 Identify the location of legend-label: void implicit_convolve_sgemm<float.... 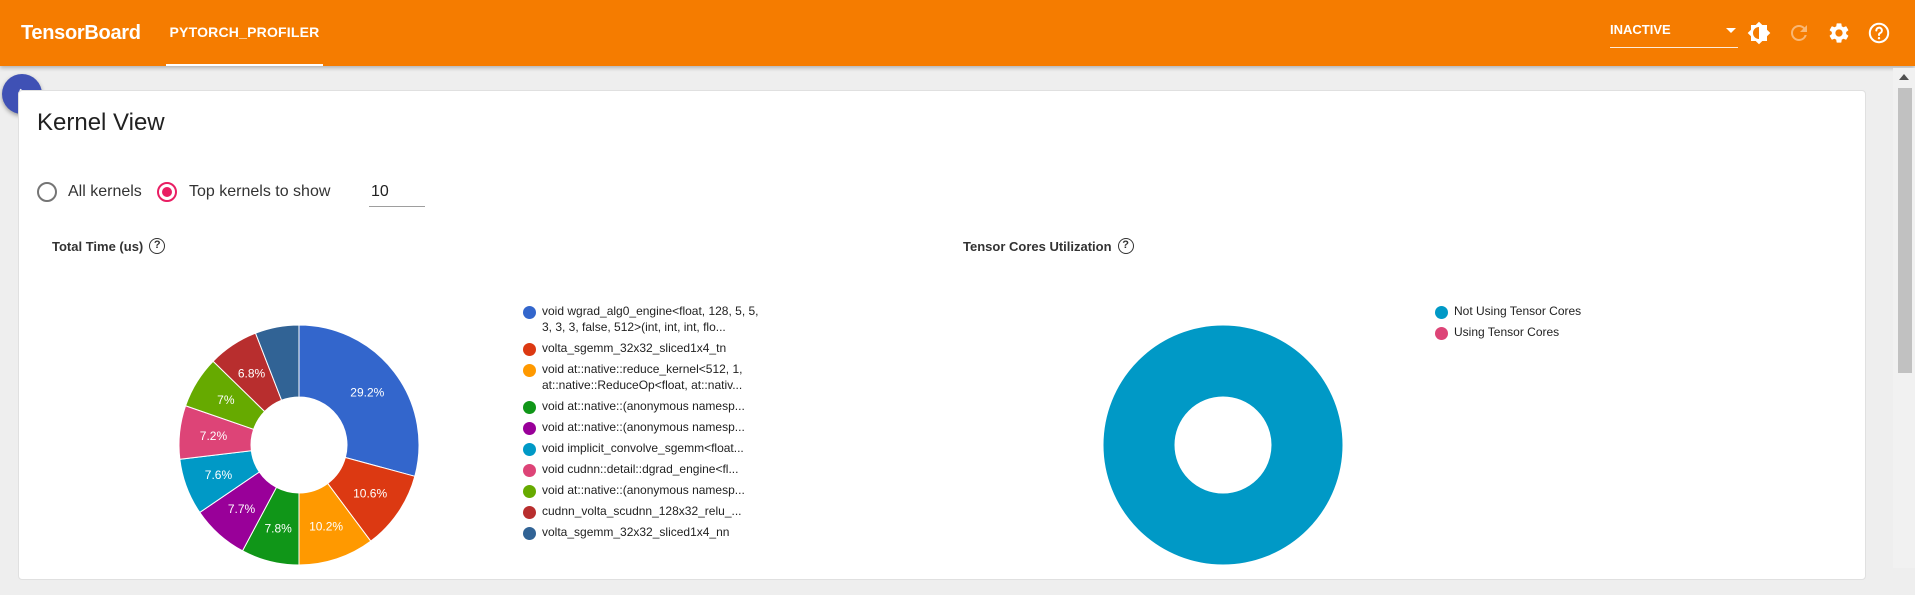
(643, 448).